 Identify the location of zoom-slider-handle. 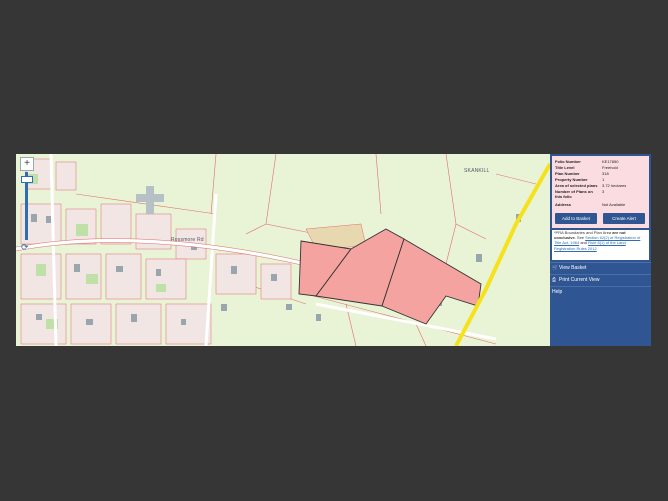
(27, 179).